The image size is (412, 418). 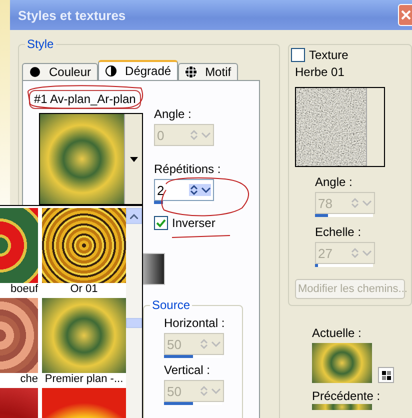 What do you see at coordinates (134, 312) in the screenshot?
I see `scrollbar` at bounding box center [134, 312].